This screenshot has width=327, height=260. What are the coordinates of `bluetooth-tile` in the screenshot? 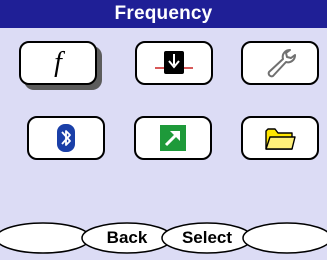 It's located at (66, 138).